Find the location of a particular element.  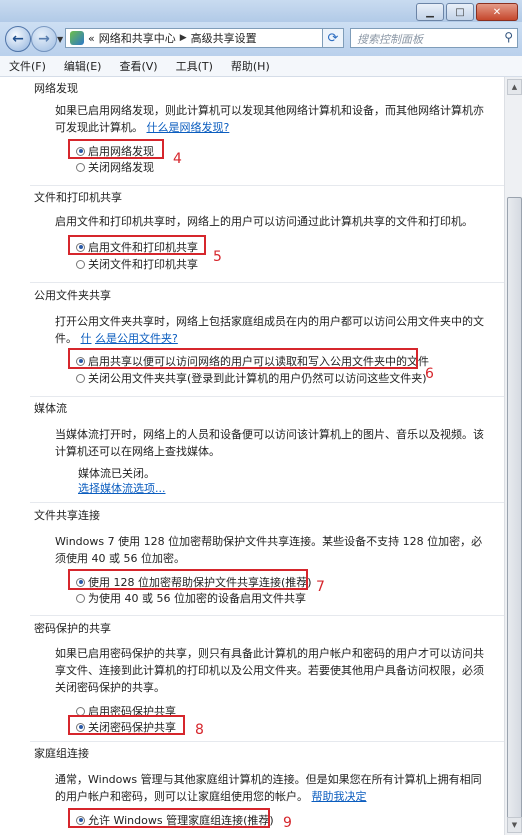

maximize-button: □ is located at coordinates (460, 12).